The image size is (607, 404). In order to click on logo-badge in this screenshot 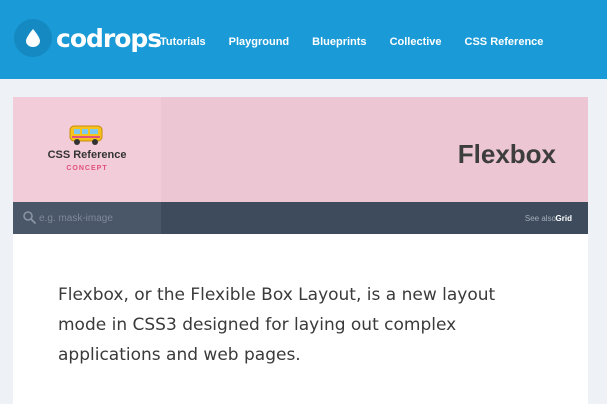, I will do `click(33, 38)`.